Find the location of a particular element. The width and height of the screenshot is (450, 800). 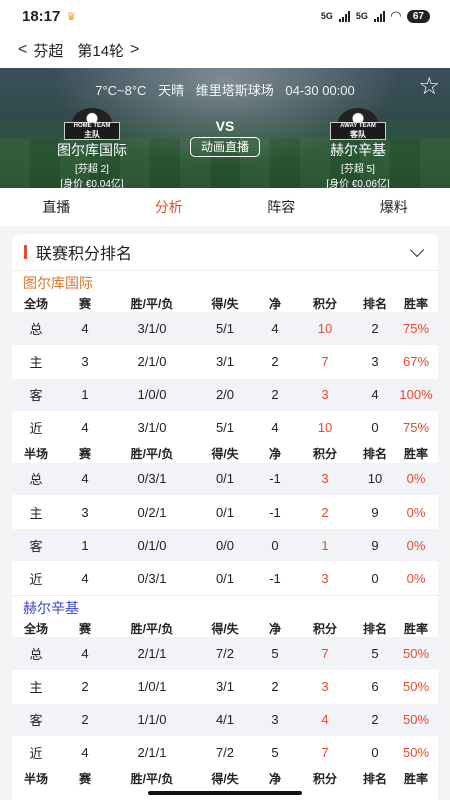

away-team: AWAY TEAM 客队 赫尔辛基 [芬超 5] [身价 €0.06亿] is located at coordinates (358, 148).